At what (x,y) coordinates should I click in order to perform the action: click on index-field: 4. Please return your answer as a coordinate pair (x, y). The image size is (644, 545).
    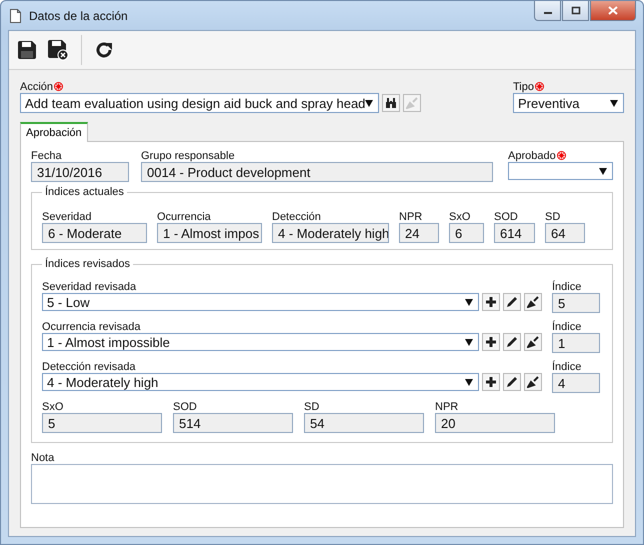
    Looking at the image, I should click on (576, 383).